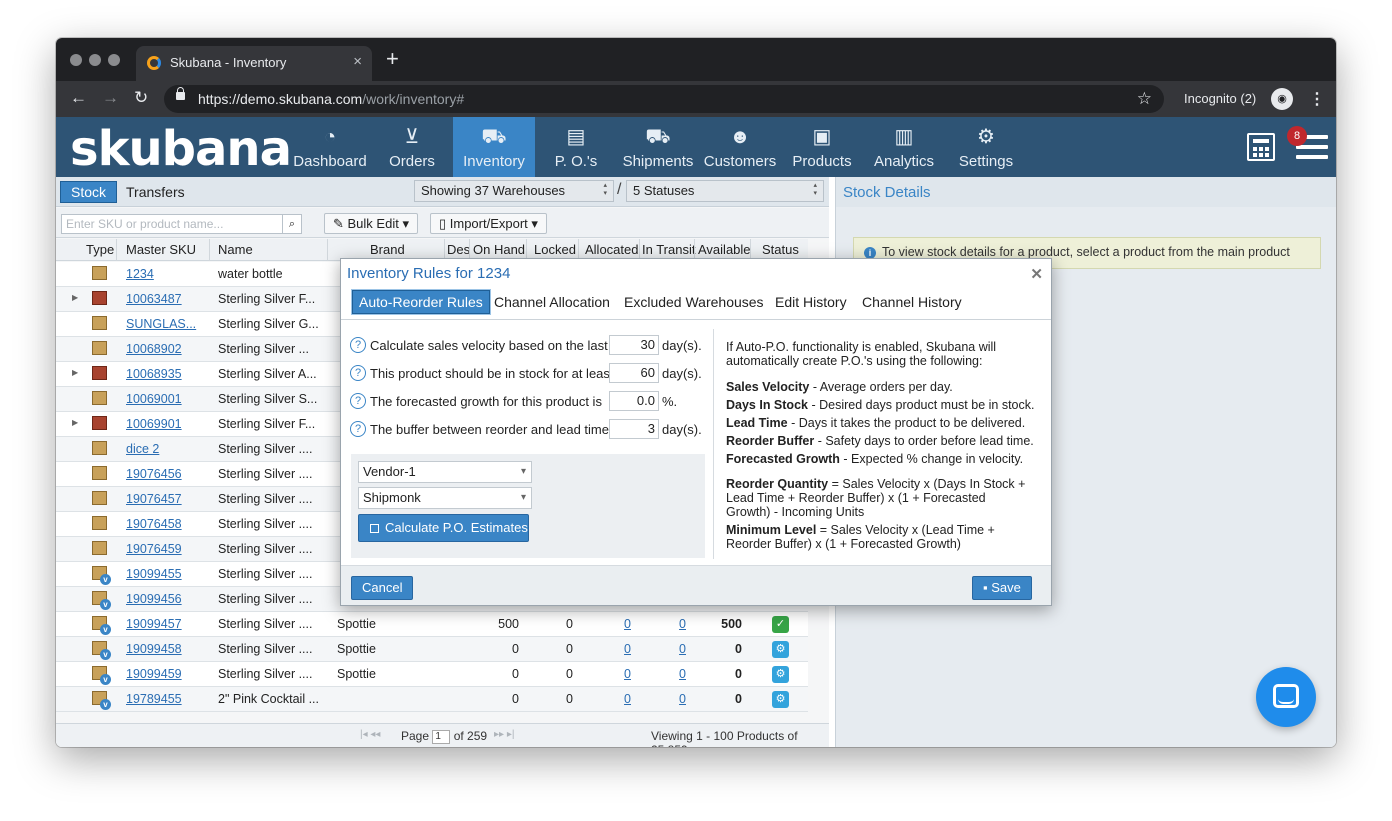  Describe the element at coordinates (611, 249) in the screenshot. I see `col-allocated: Allocated` at that location.